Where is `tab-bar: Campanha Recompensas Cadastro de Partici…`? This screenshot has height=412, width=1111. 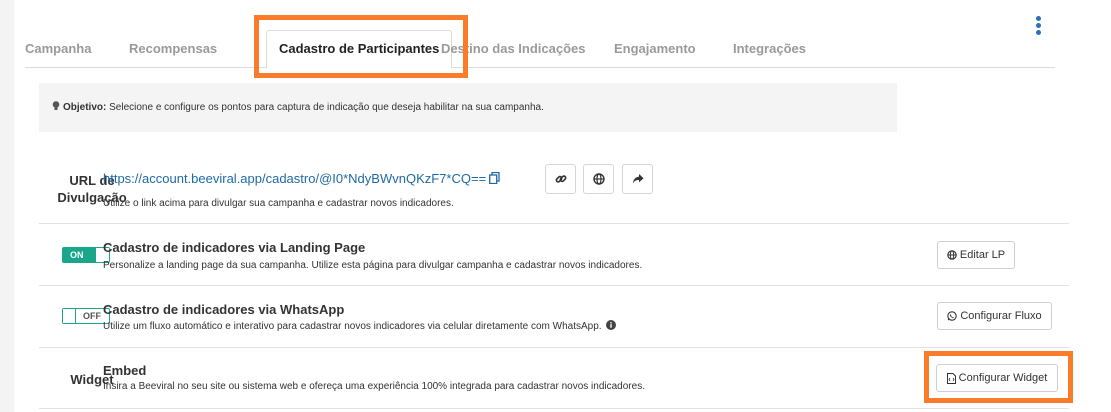 tab-bar: Campanha Recompensas Cadastro de Partici… is located at coordinates (540, 44).